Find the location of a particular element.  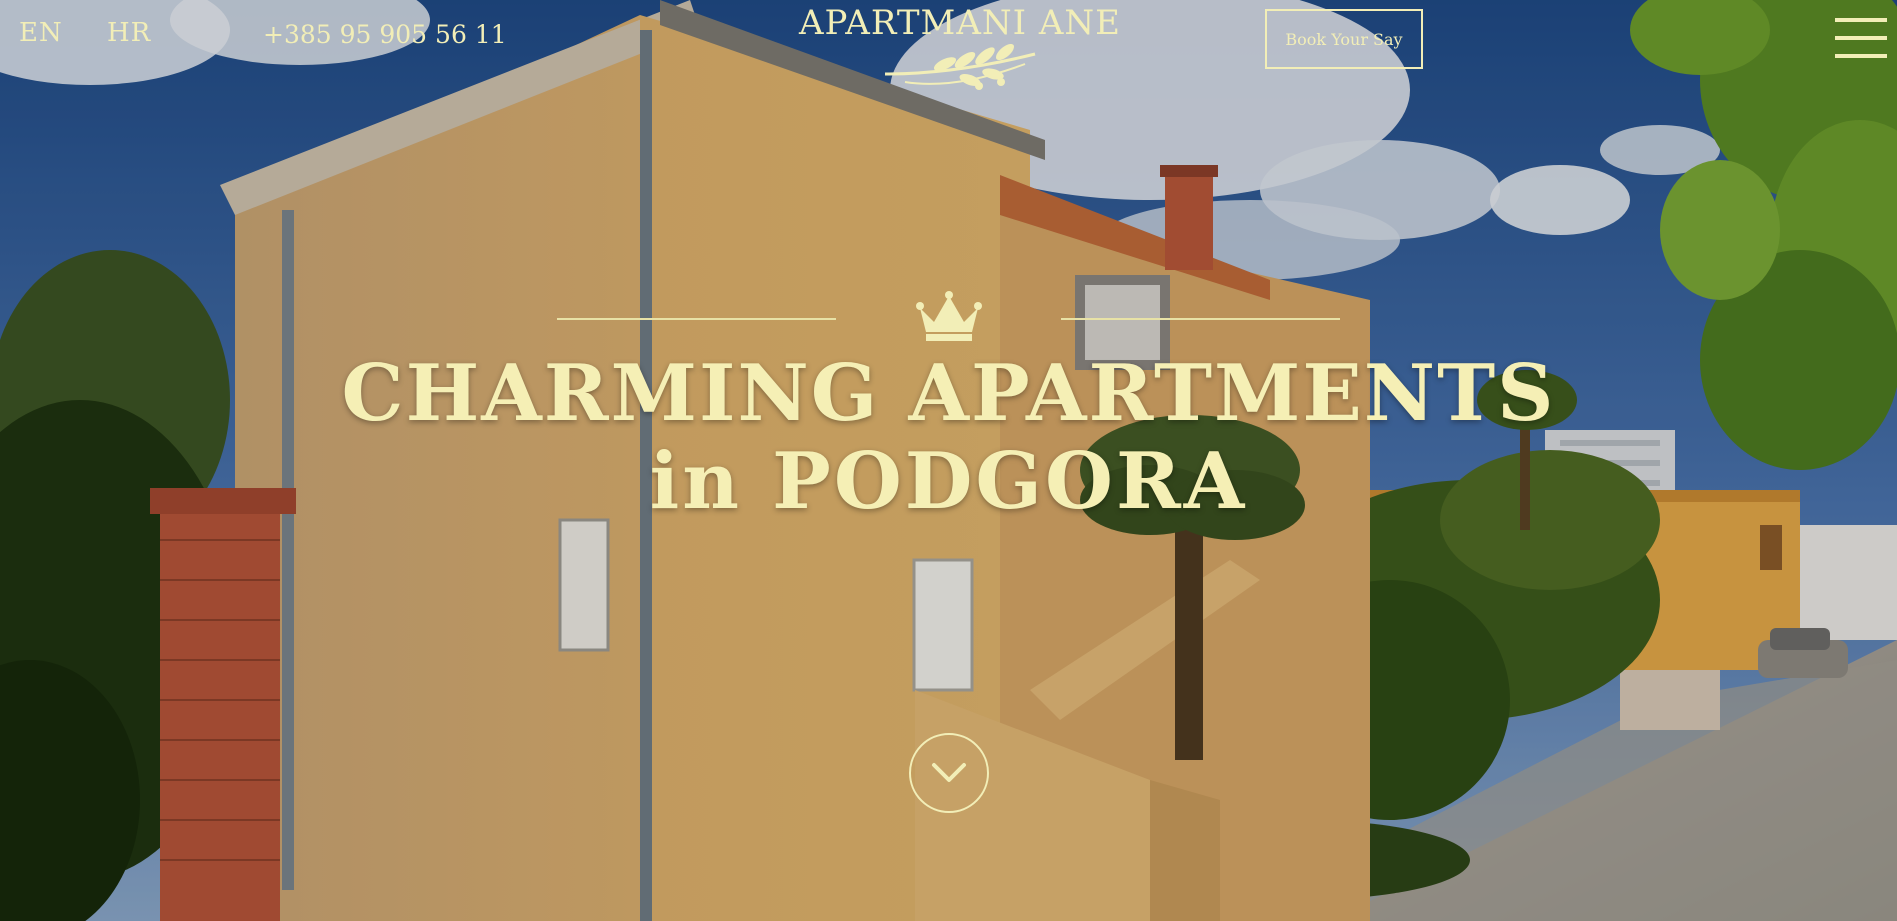

headline-line-1: CHARMING APARTMENTS is located at coordinates (948, 393).